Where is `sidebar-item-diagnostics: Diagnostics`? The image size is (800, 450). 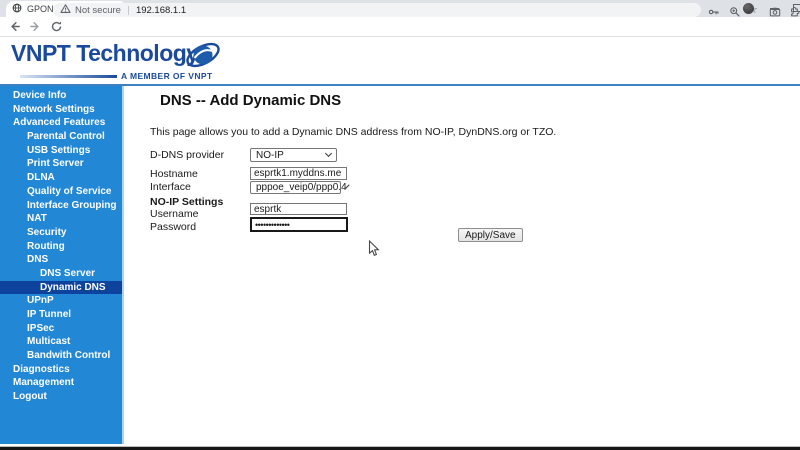 sidebar-item-diagnostics: Diagnostics is located at coordinates (61, 370).